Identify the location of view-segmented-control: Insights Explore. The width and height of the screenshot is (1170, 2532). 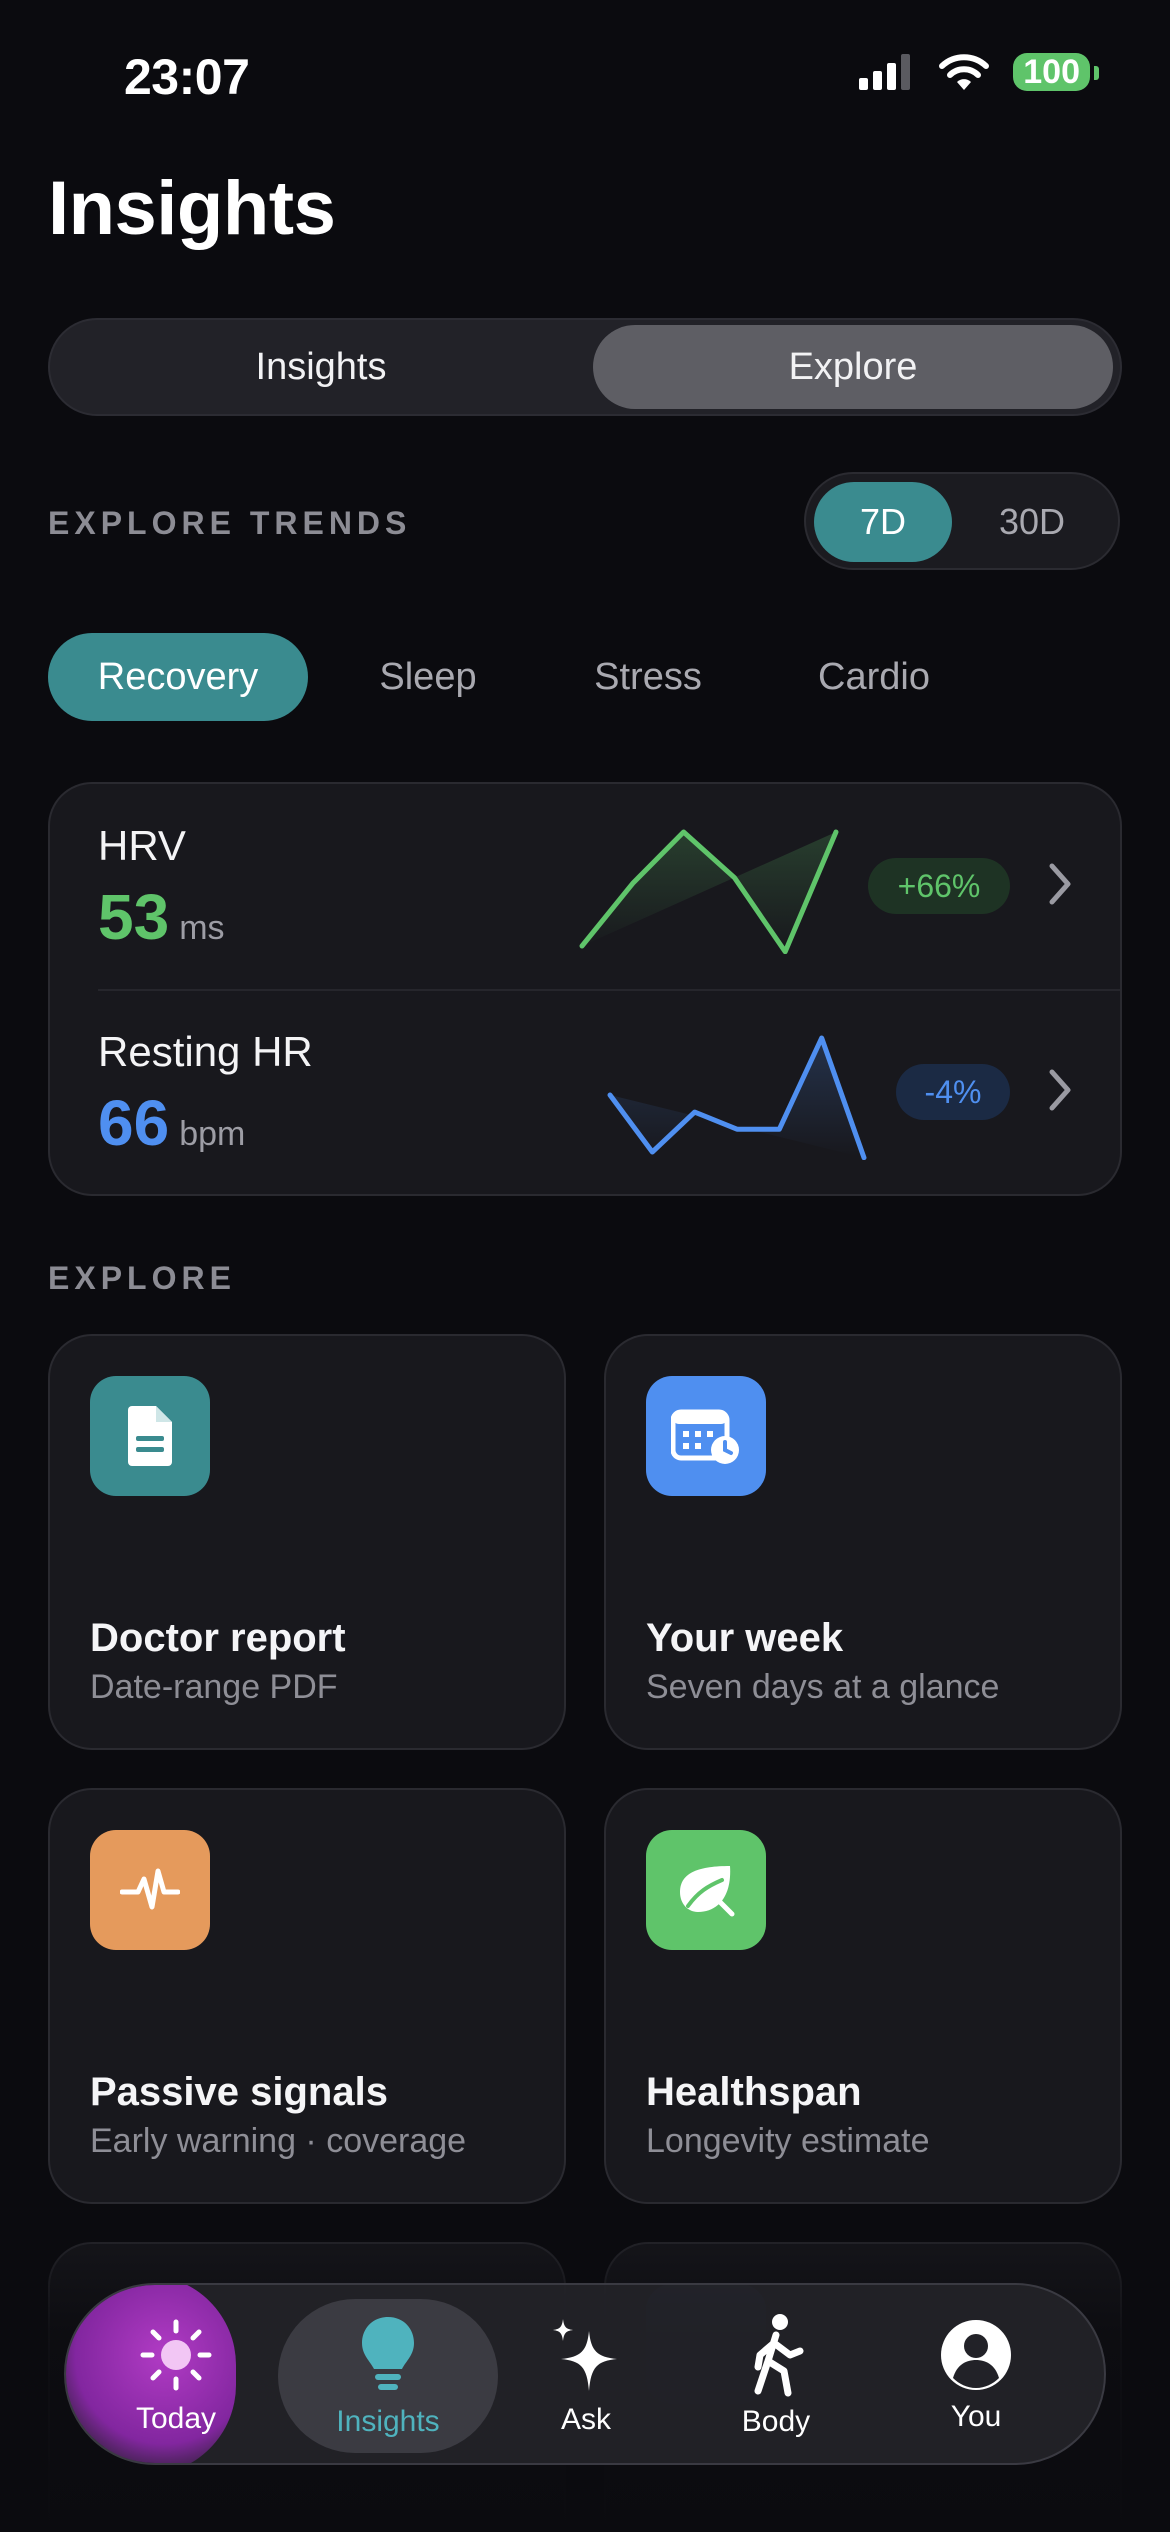
(585, 367).